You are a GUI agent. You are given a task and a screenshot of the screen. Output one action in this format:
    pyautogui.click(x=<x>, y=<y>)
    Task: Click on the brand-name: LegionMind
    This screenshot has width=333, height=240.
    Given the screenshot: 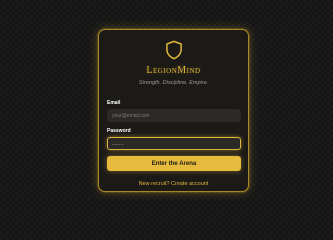 What is the action you would take?
    pyautogui.click(x=173, y=70)
    